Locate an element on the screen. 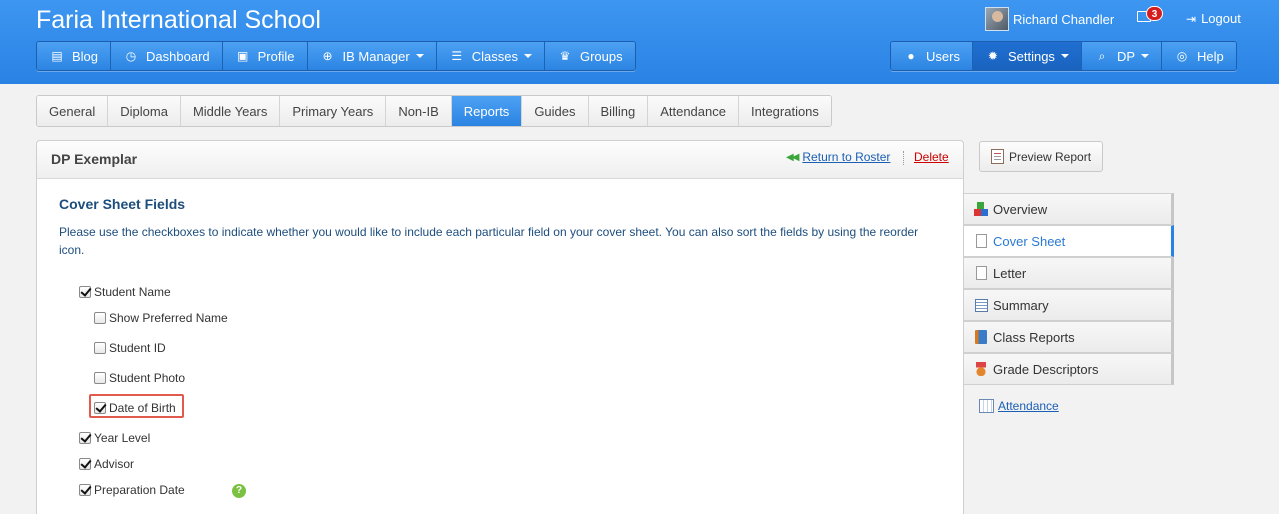  return-to-roster-link: ◀◀ Return to Roster is located at coordinates (838, 157).